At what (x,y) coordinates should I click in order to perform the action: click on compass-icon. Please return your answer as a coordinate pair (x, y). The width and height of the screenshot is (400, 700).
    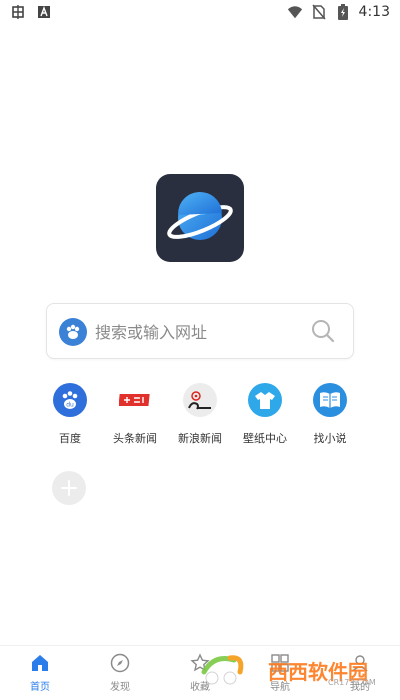
    Looking at the image, I should click on (120, 663).